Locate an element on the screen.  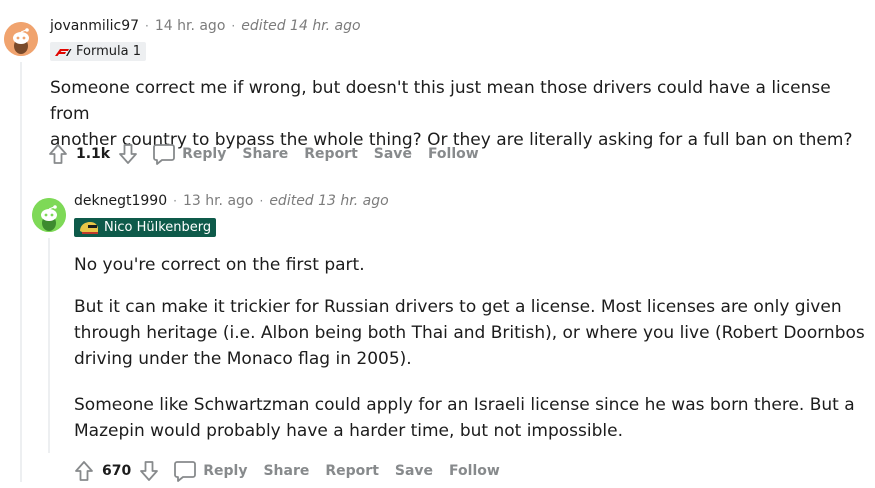
user-flair: Nico Hülkenberg is located at coordinates (145, 227).